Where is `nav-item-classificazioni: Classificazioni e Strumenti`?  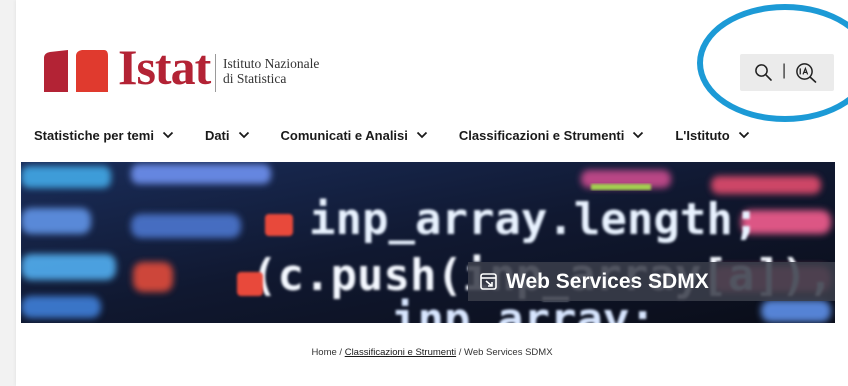 nav-item-classificazioni: Classificazioni e Strumenti is located at coordinates (551, 135).